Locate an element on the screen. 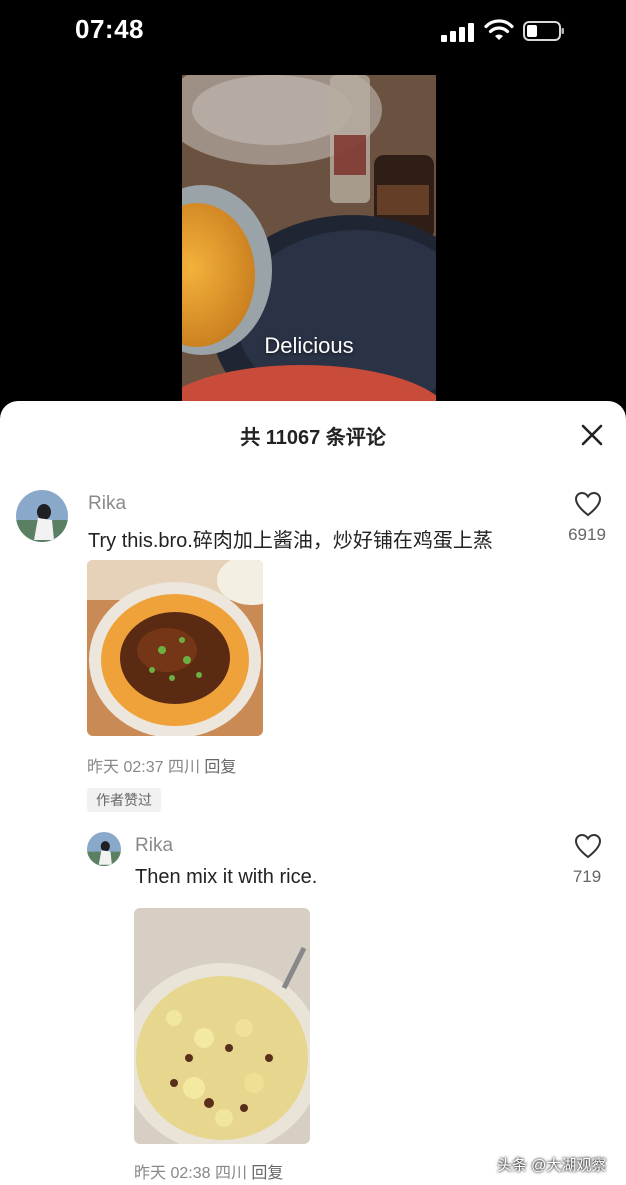 Image resolution: width=626 pixels, height=1185 pixels. video-player: Delicious is located at coordinates (309, 240).